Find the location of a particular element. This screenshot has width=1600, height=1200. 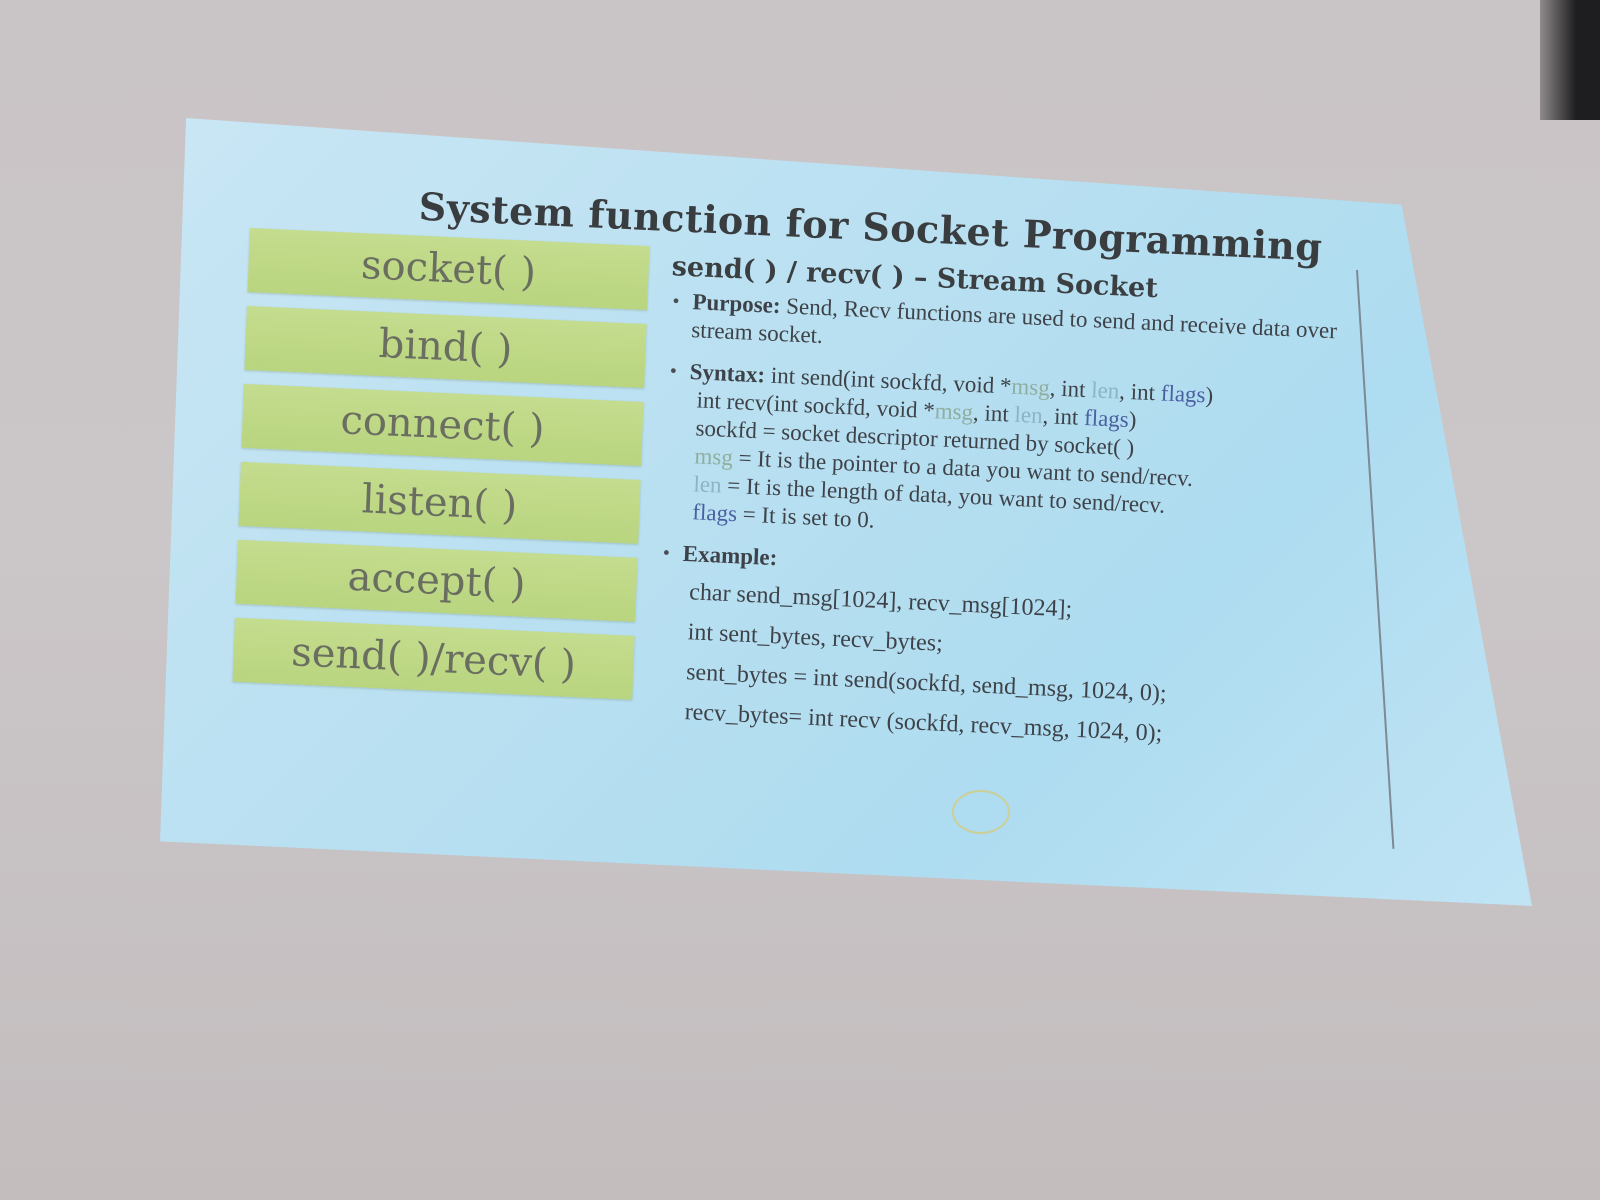

function-box-accept: accept( ) is located at coordinates (436, 580).